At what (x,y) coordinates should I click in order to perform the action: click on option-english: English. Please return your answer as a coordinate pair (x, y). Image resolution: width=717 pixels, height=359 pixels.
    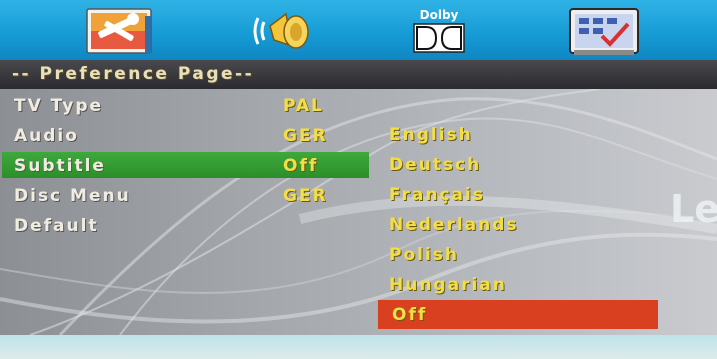
    Looking at the image, I should click on (431, 135).